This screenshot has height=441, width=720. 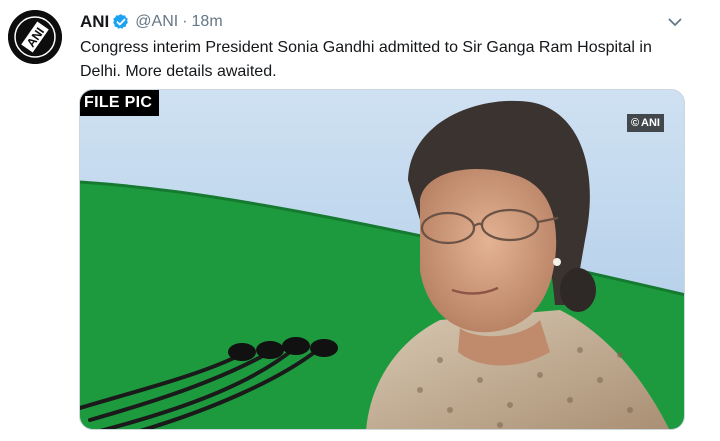 I want to click on tweet-header: ANI @ANI · 18m, so click(x=151, y=22).